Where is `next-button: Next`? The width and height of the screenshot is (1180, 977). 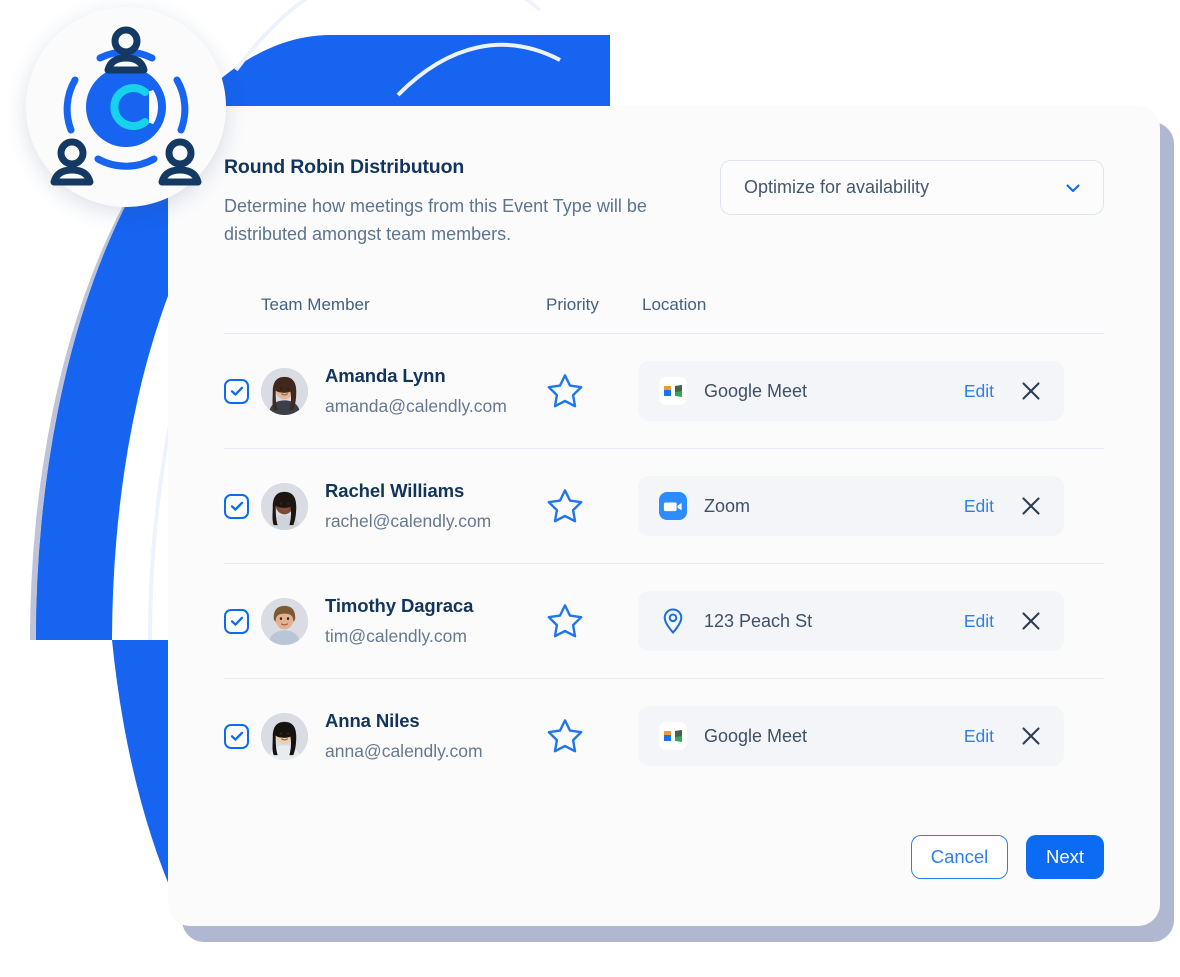
next-button: Next is located at coordinates (1065, 857).